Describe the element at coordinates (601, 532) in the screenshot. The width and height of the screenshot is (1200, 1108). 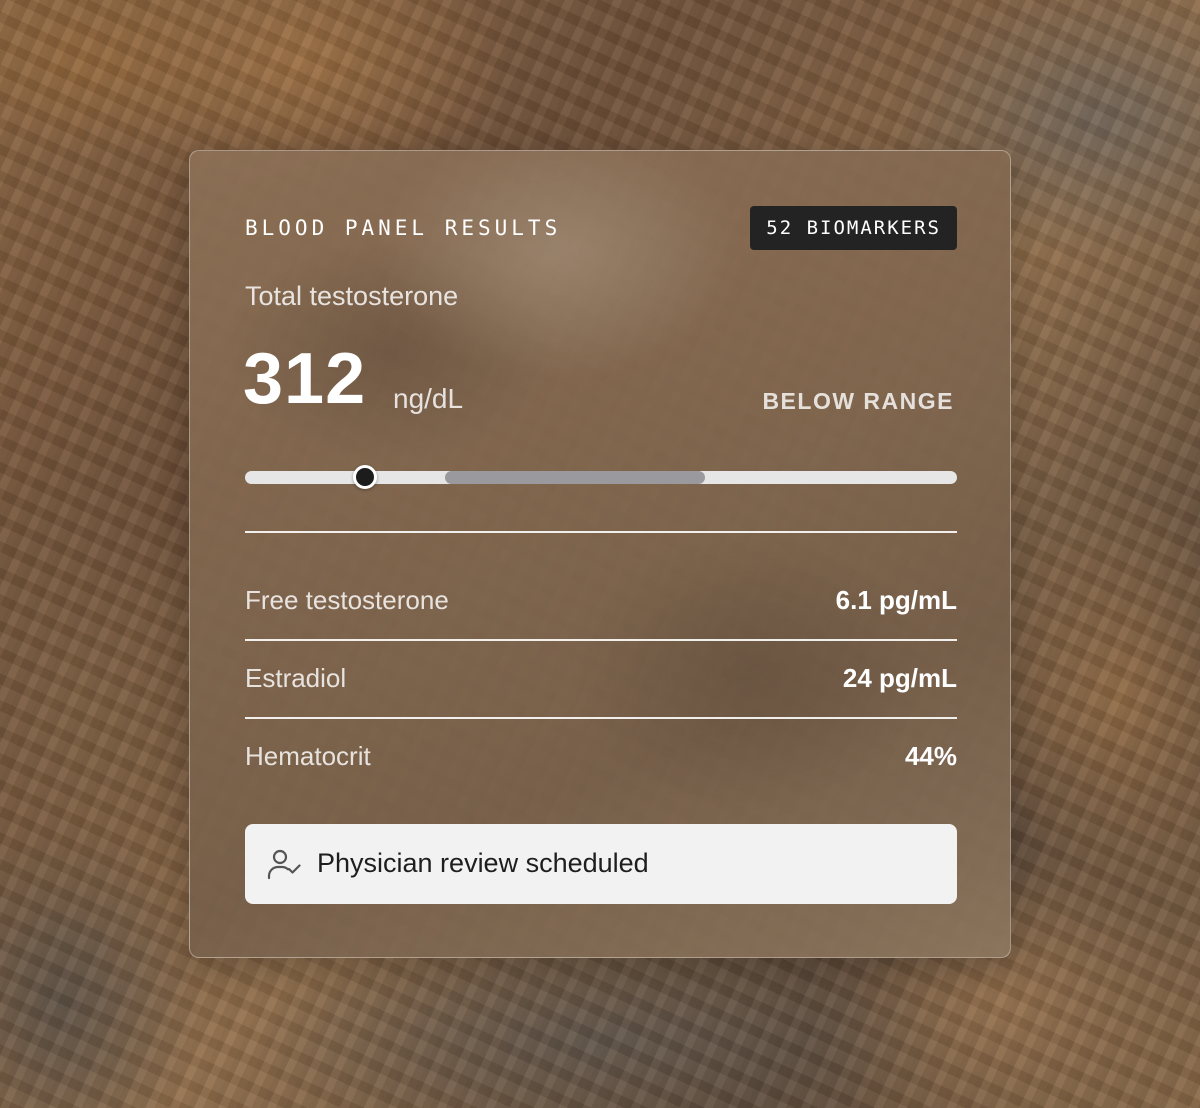
I see `divider` at that location.